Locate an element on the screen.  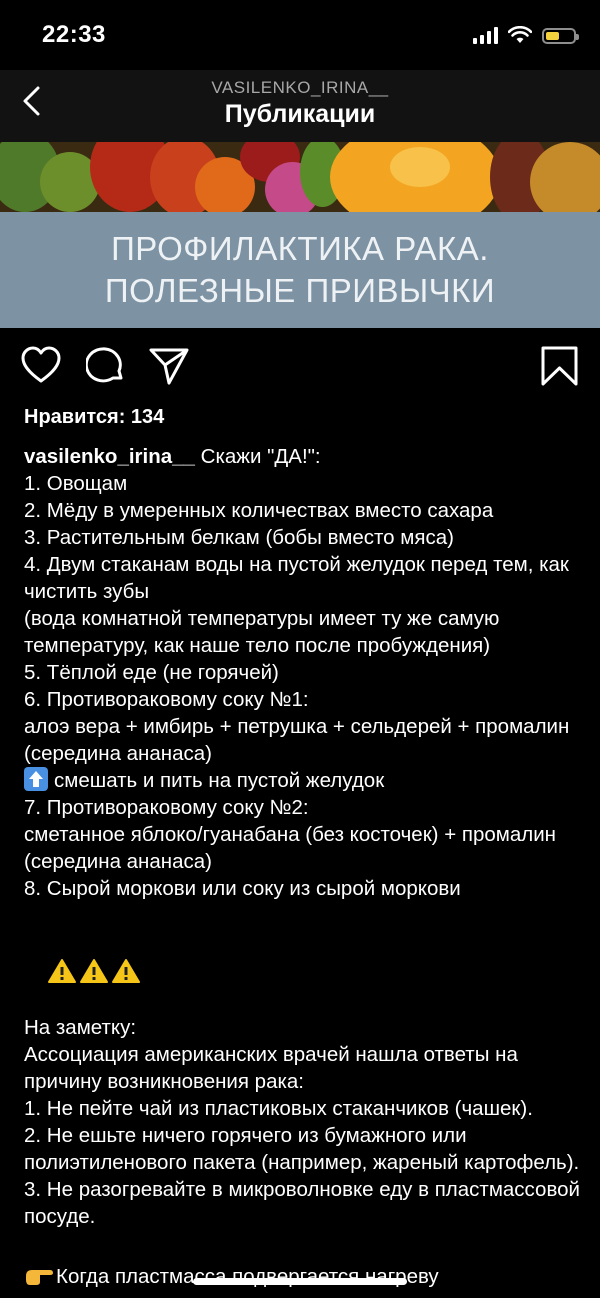
caption-username: vasilenko_irina__ is located at coordinates (109, 456).